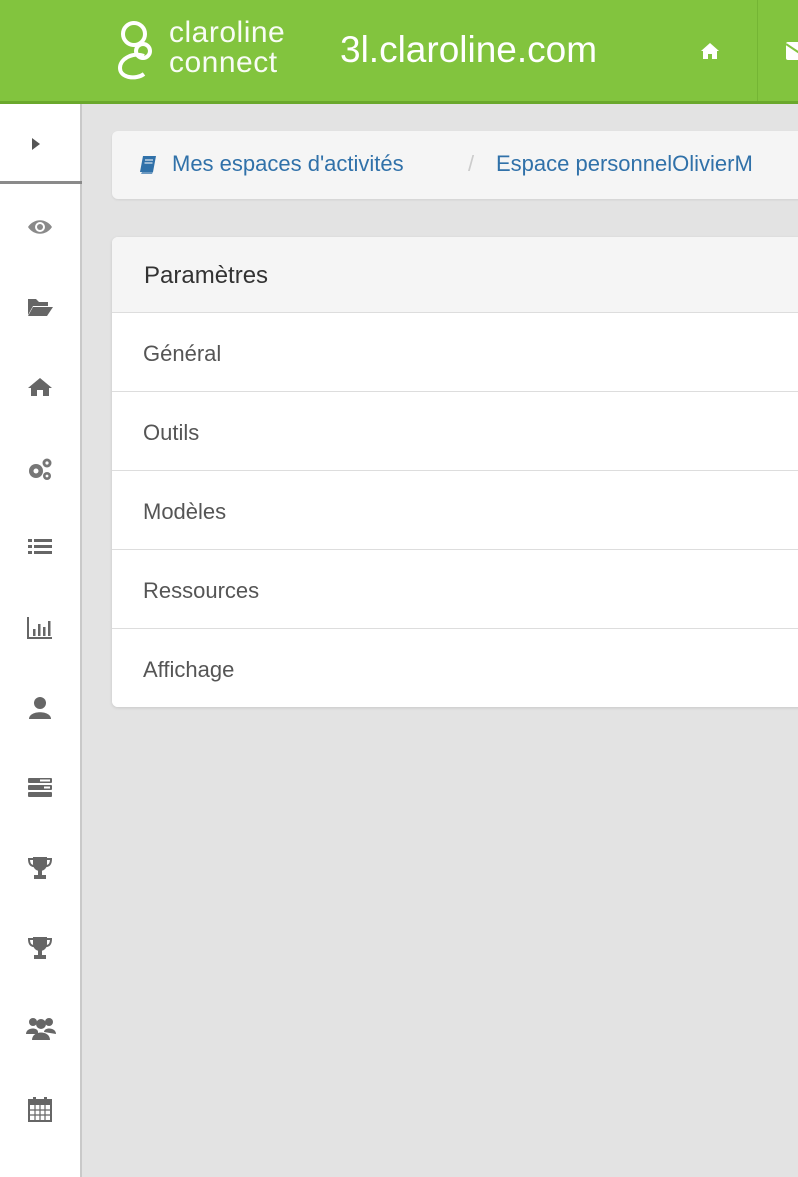  I want to click on home-button, so click(710, 51).